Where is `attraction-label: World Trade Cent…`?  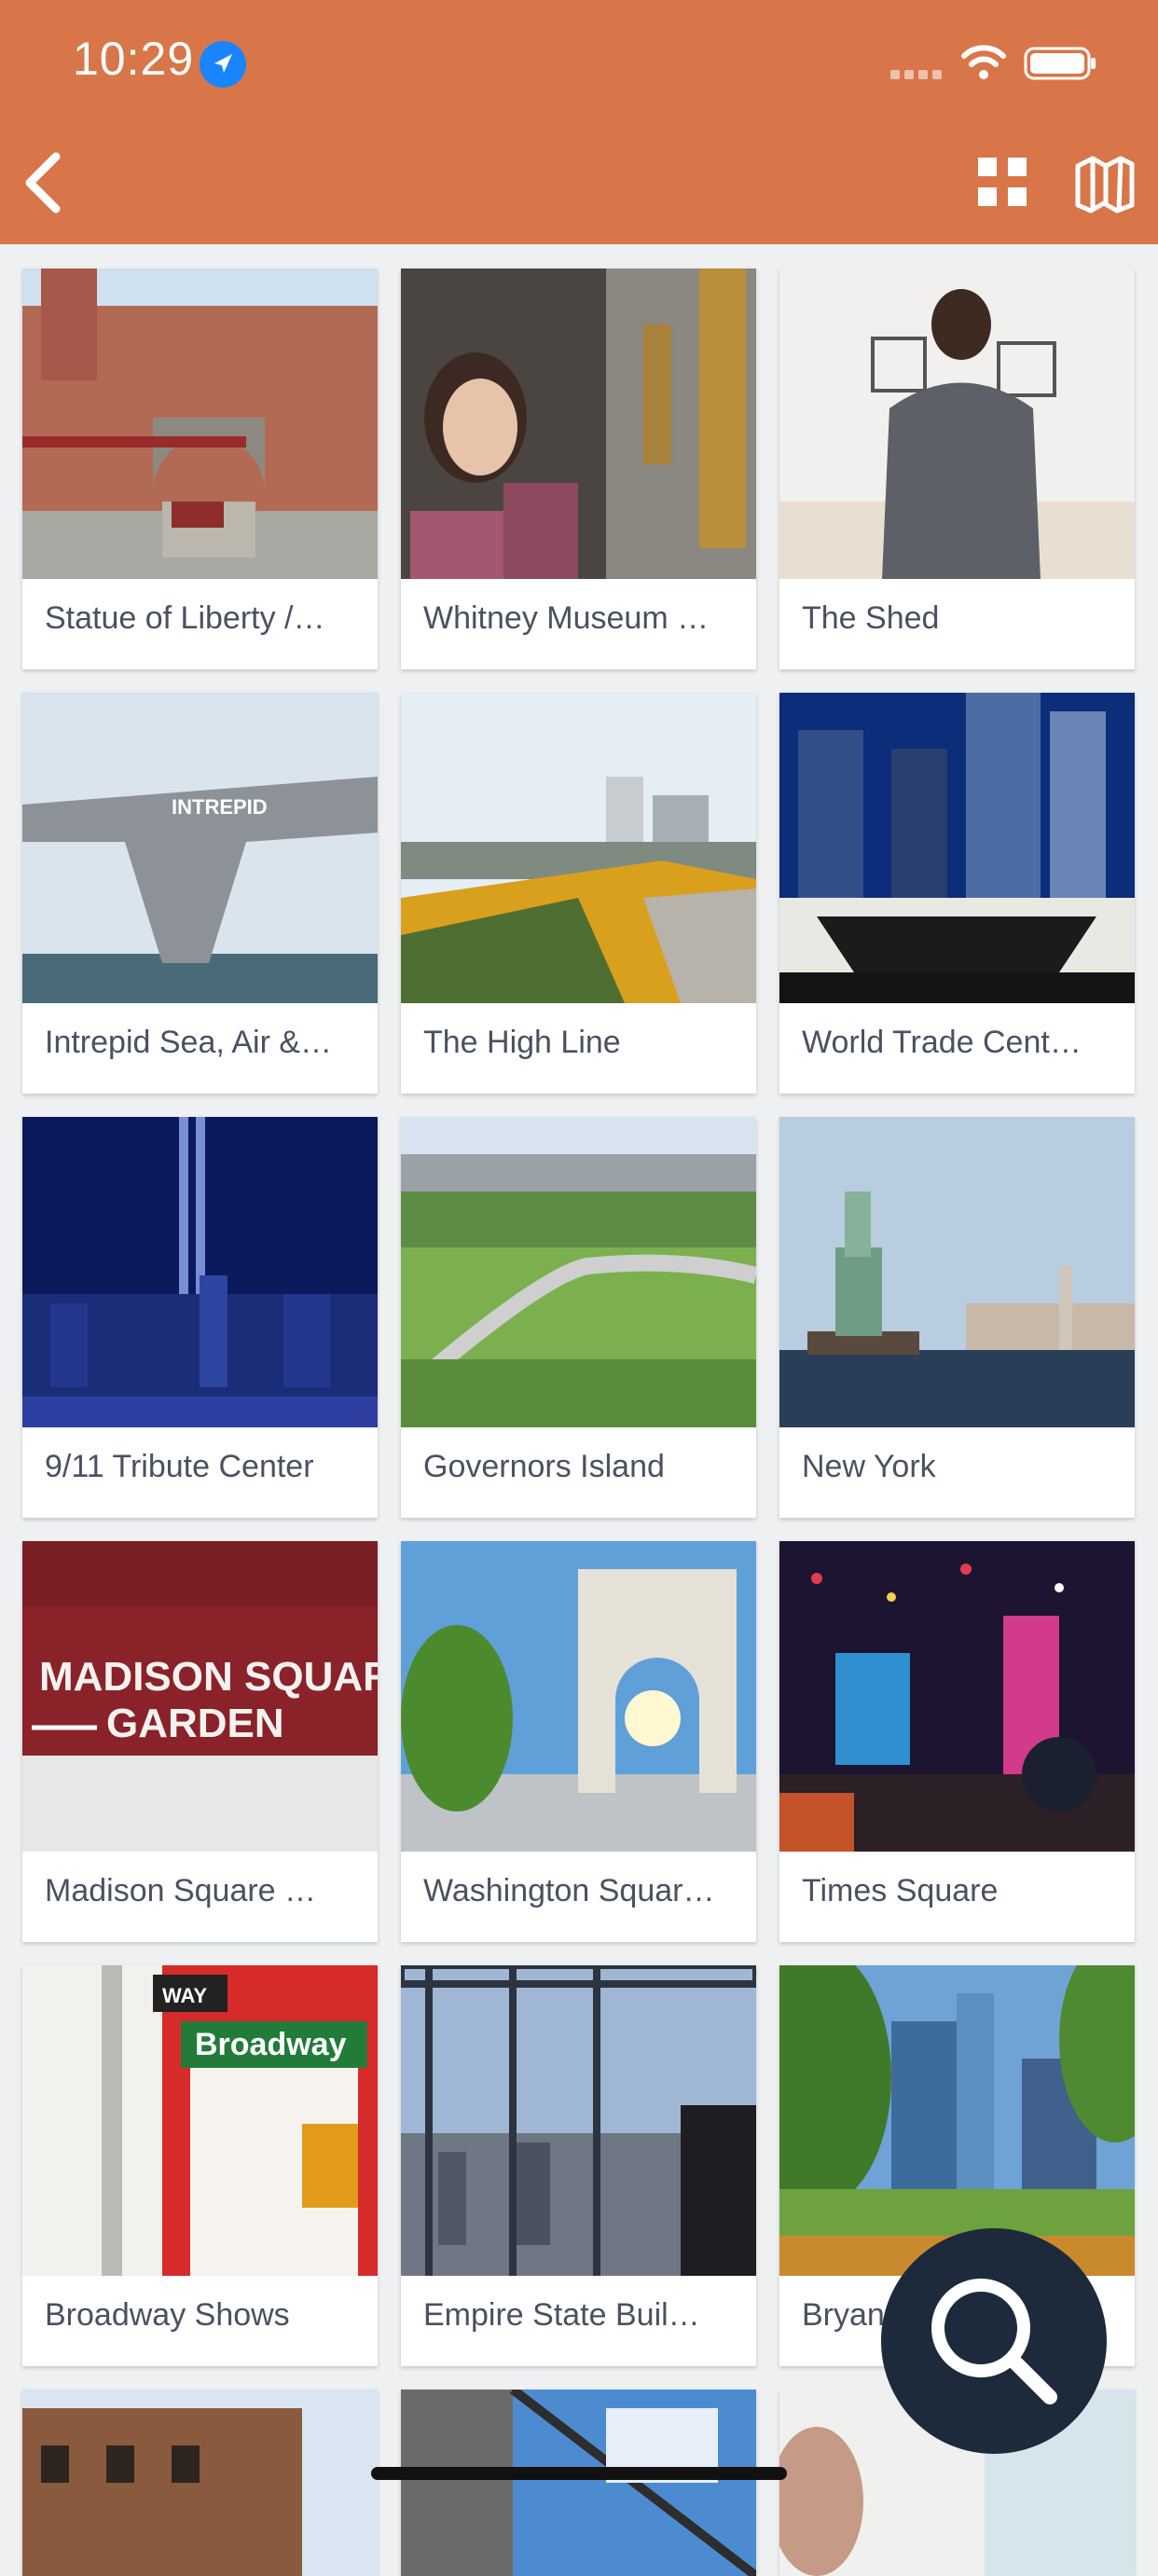 attraction-label: World Trade Cent… is located at coordinates (942, 1042).